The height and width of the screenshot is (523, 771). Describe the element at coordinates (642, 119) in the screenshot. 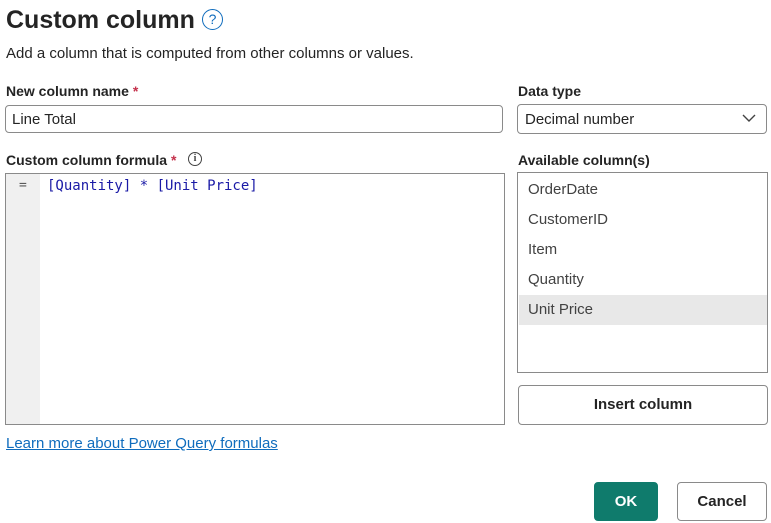

I see `data-type-dropdown: Decimal number` at that location.